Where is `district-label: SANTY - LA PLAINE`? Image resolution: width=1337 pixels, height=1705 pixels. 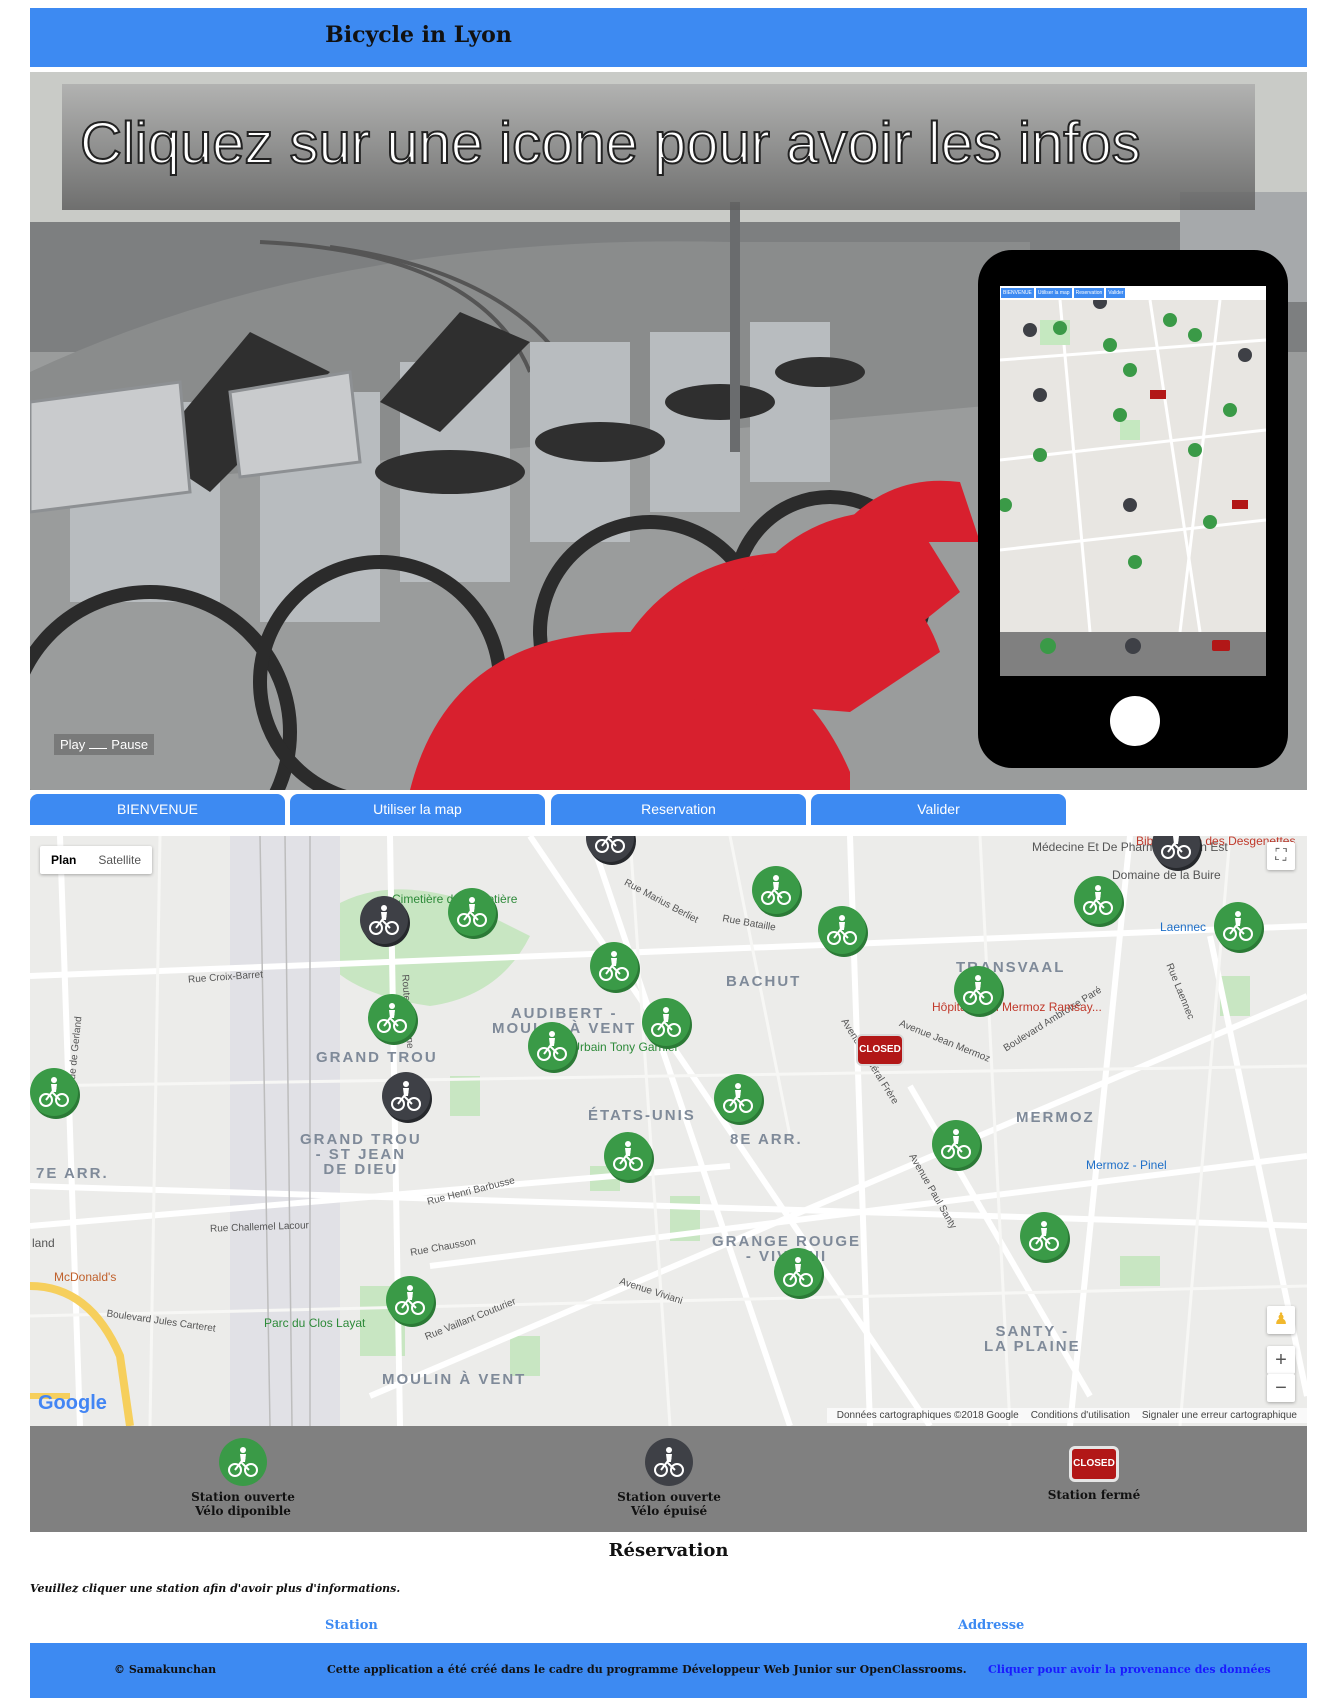
district-label: SANTY - LA PLAINE is located at coordinates (1032, 1339).